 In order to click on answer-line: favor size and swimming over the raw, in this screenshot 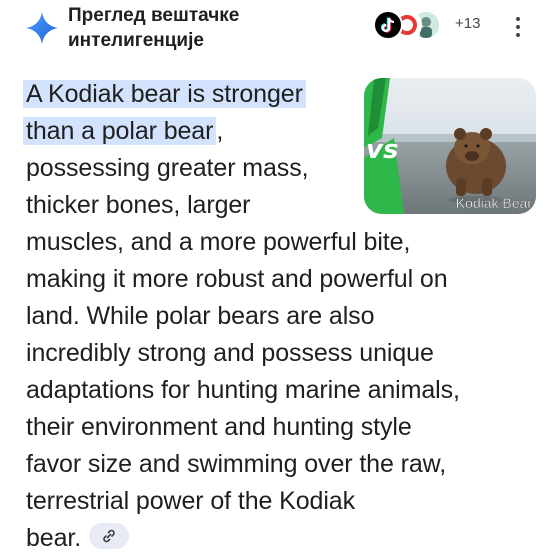, I will do `click(236, 464)`.